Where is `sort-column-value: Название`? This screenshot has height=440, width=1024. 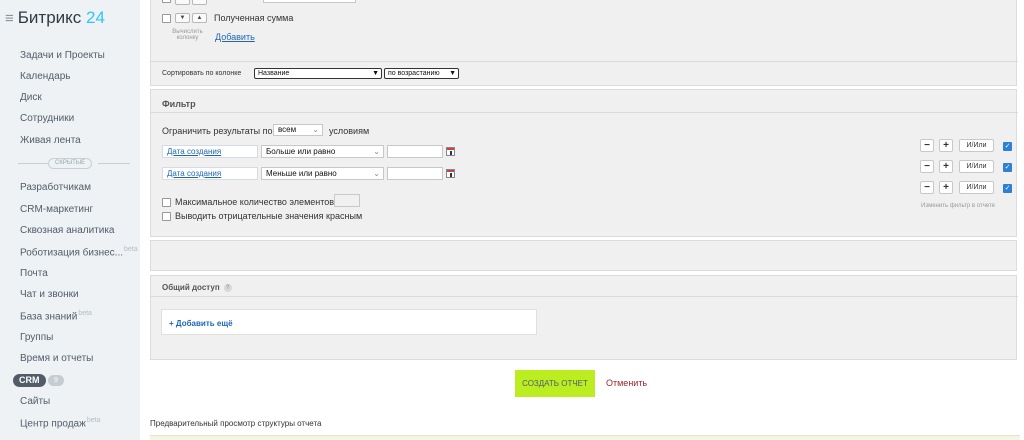 sort-column-value: Название is located at coordinates (274, 73).